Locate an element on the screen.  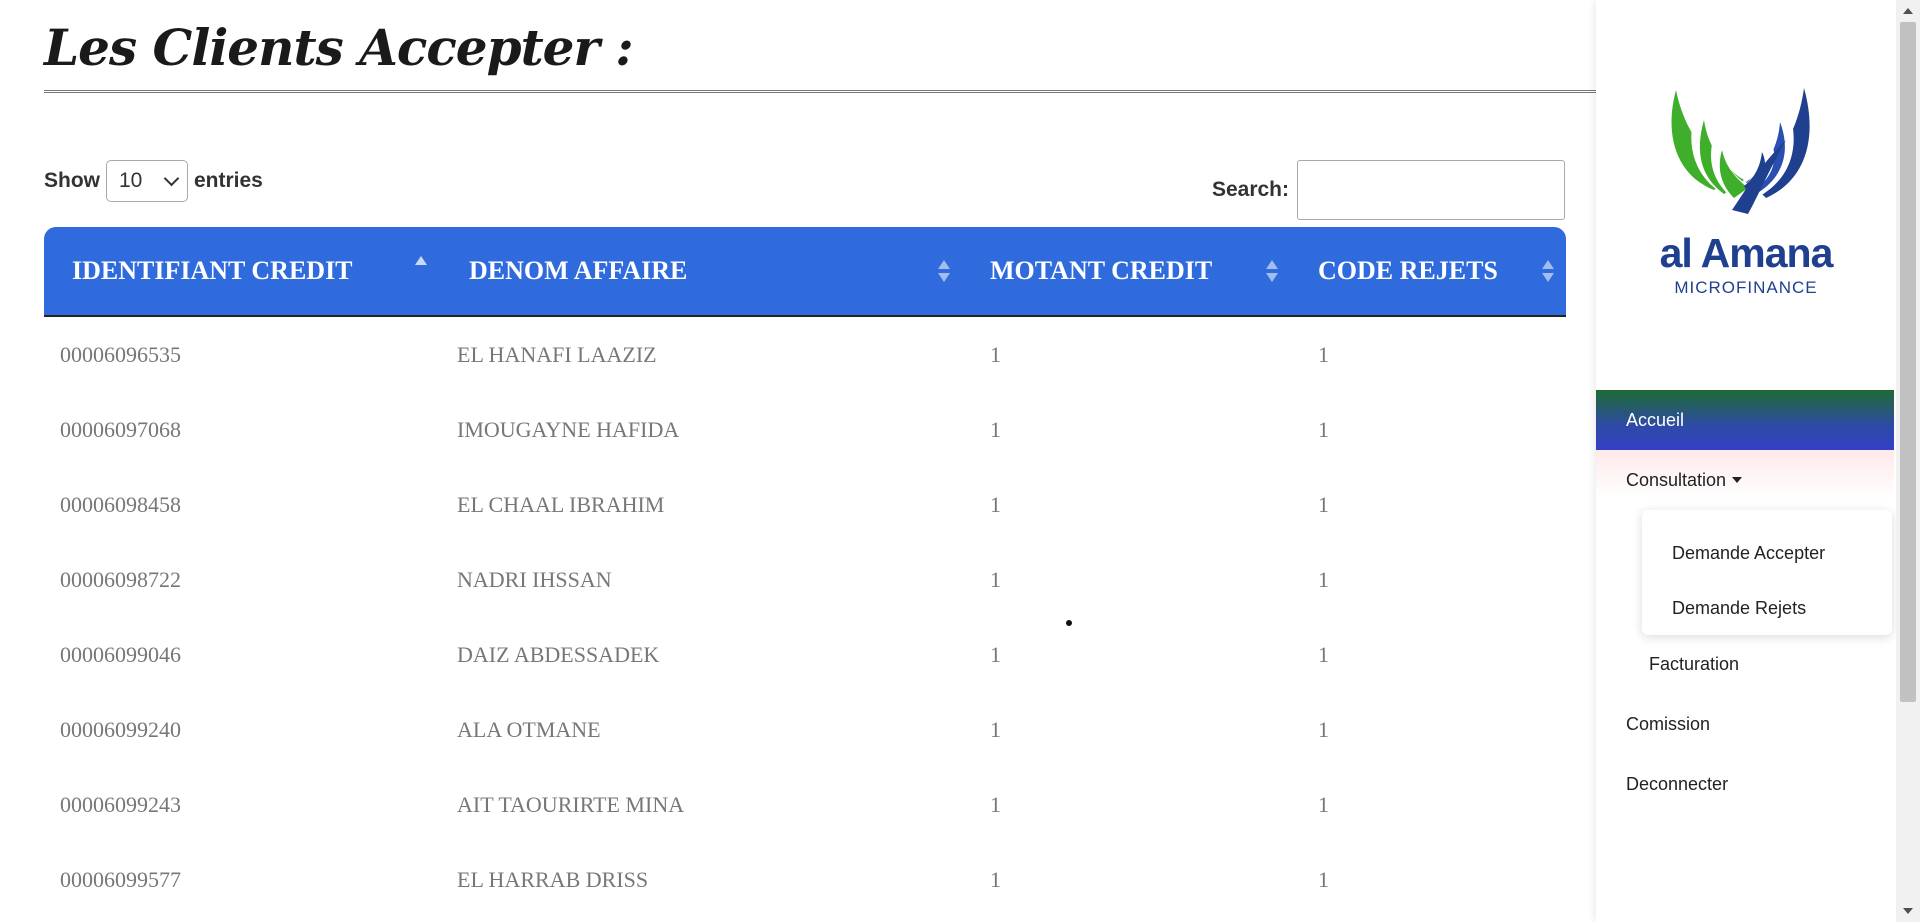
logo-name: al Amana is located at coordinates (1746, 253).